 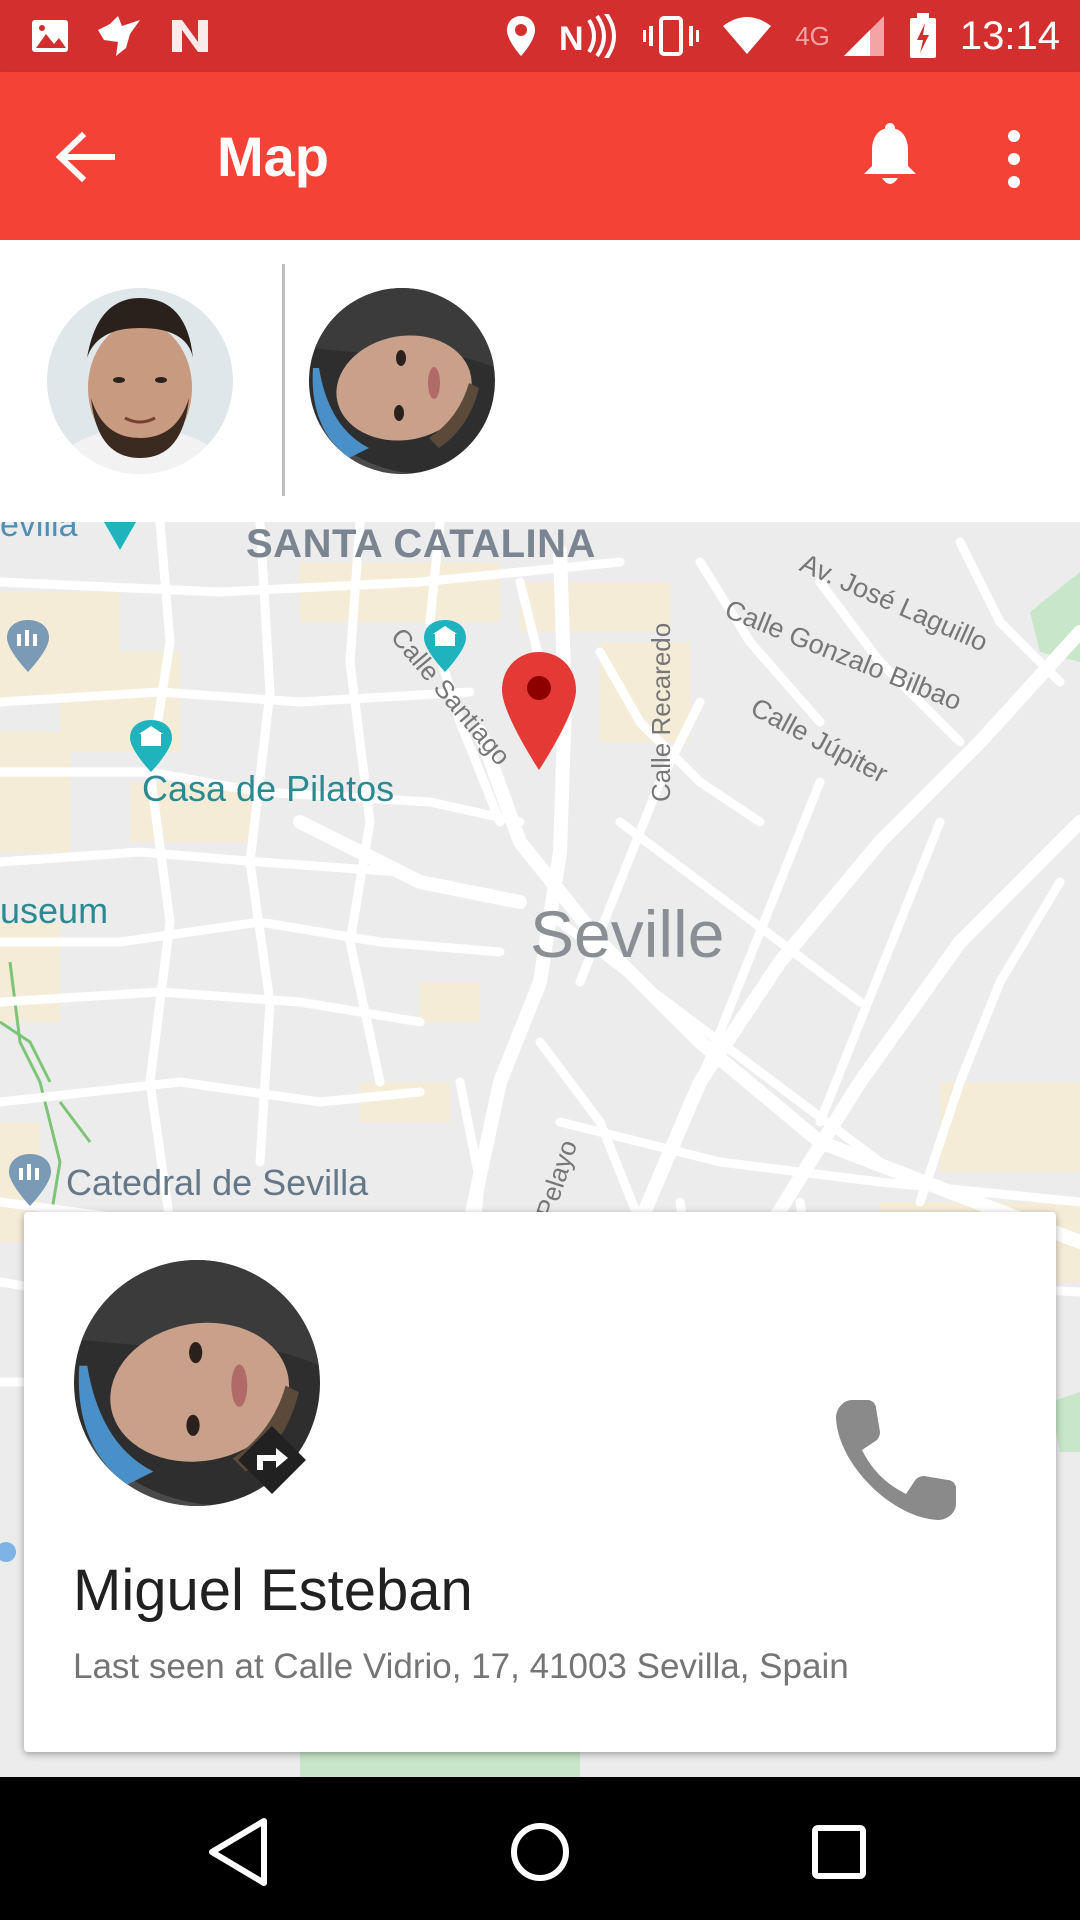 I want to click on status-time: 13:14, so click(x=1009, y=35).